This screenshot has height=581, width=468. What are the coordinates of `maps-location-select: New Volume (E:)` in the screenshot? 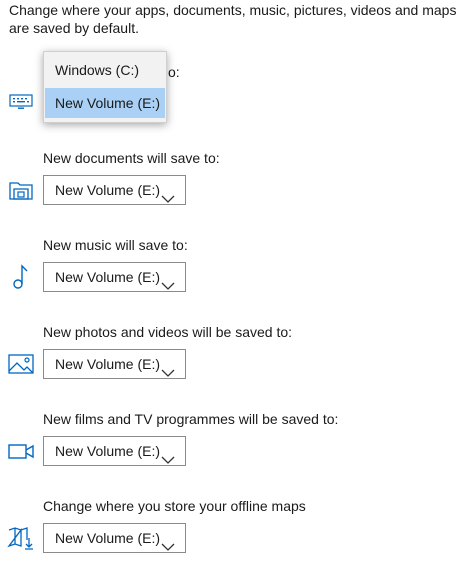 It's located at (114, 538).